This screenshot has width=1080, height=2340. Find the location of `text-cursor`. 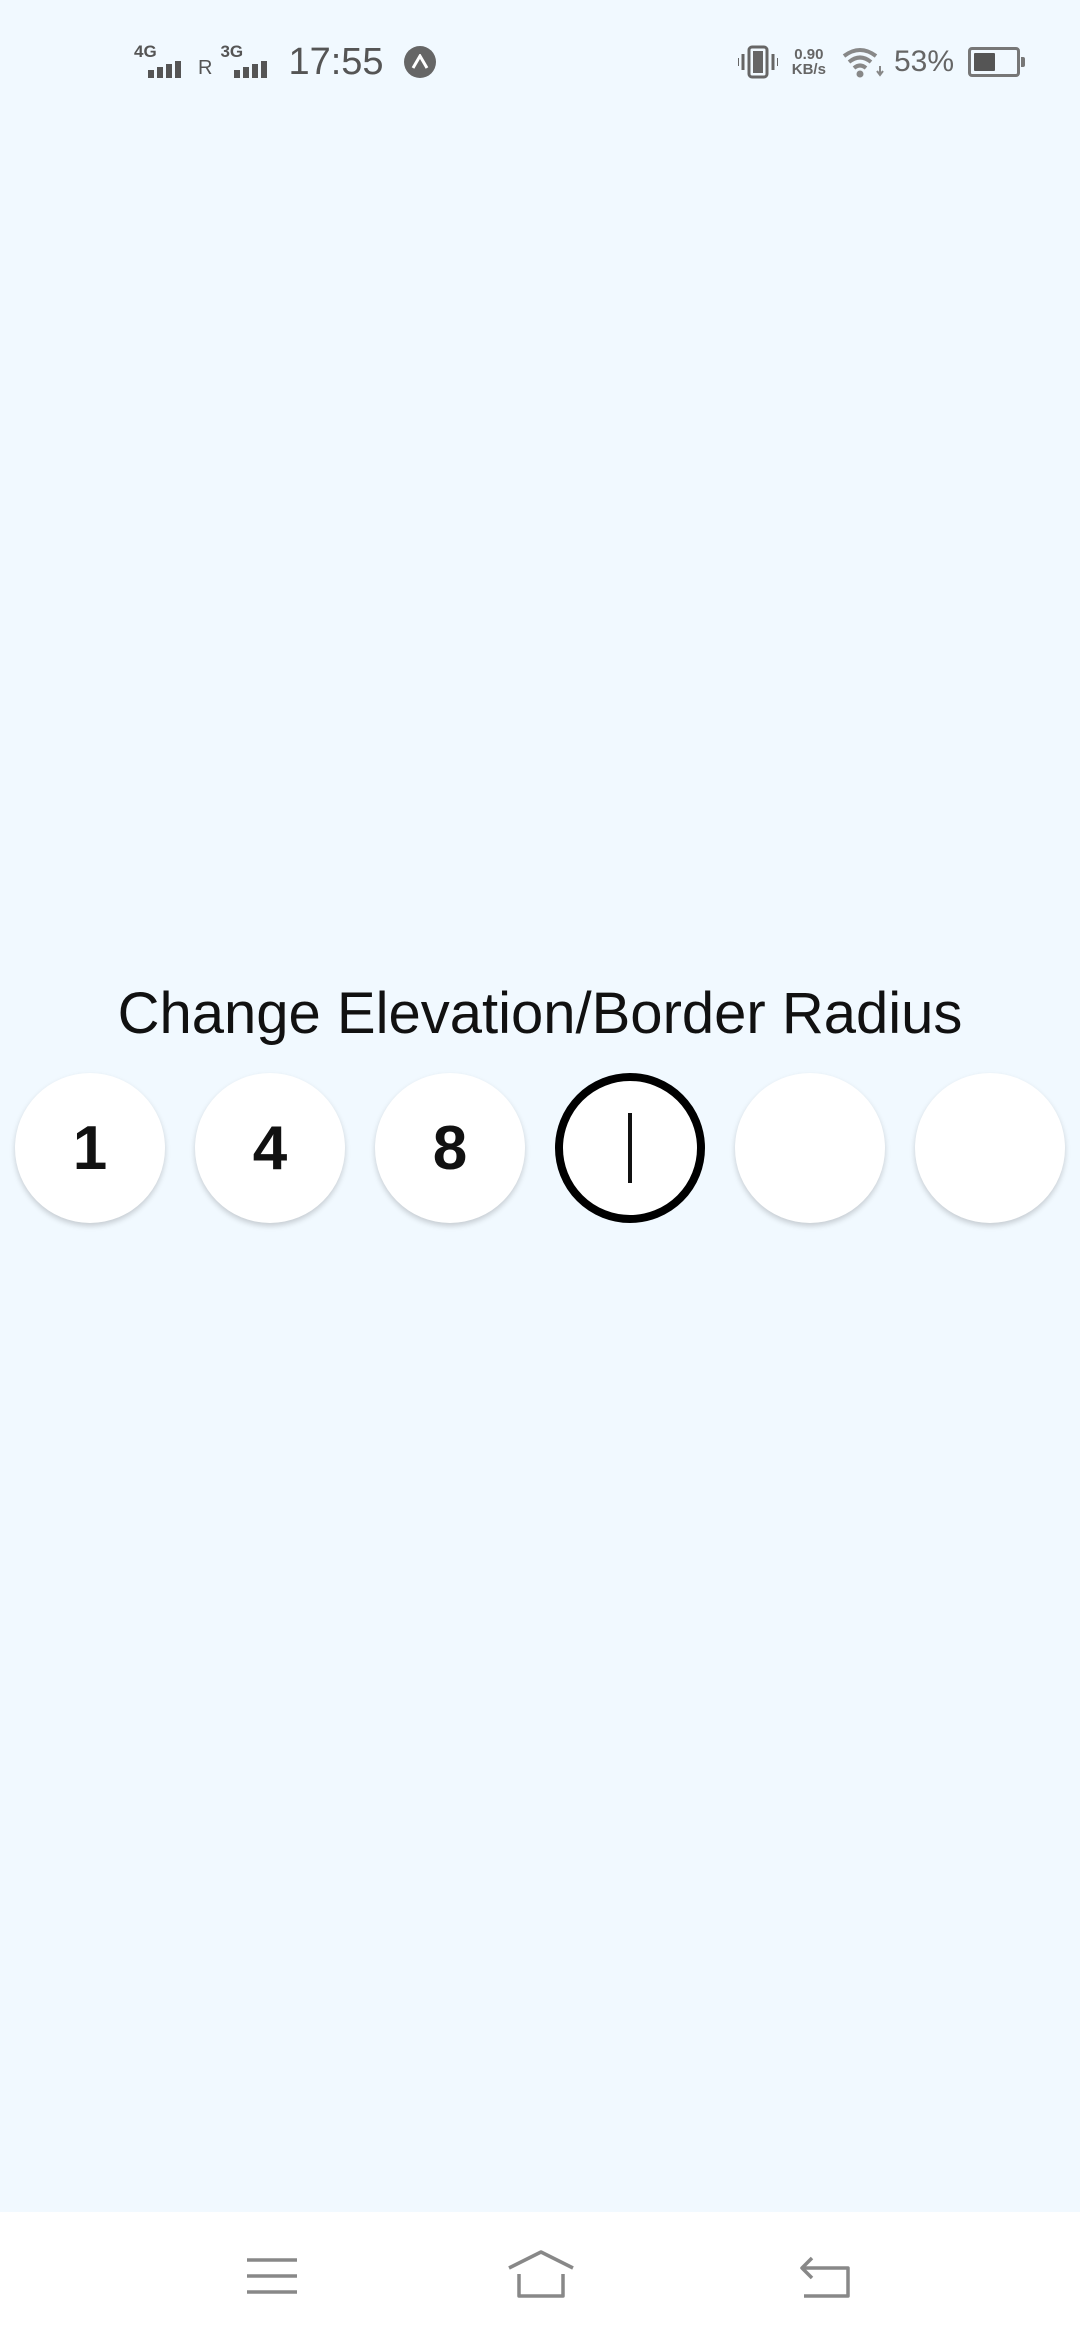

text-cursor is located at coordinates (630, 1148).